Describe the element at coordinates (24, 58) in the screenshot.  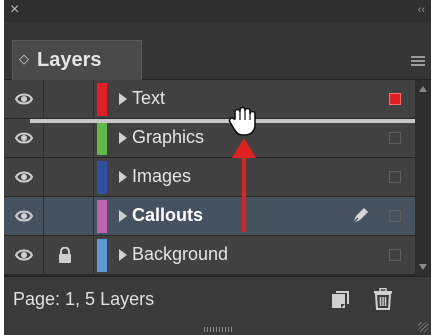
I see `tab-arrows-icon: ◇` at that location.